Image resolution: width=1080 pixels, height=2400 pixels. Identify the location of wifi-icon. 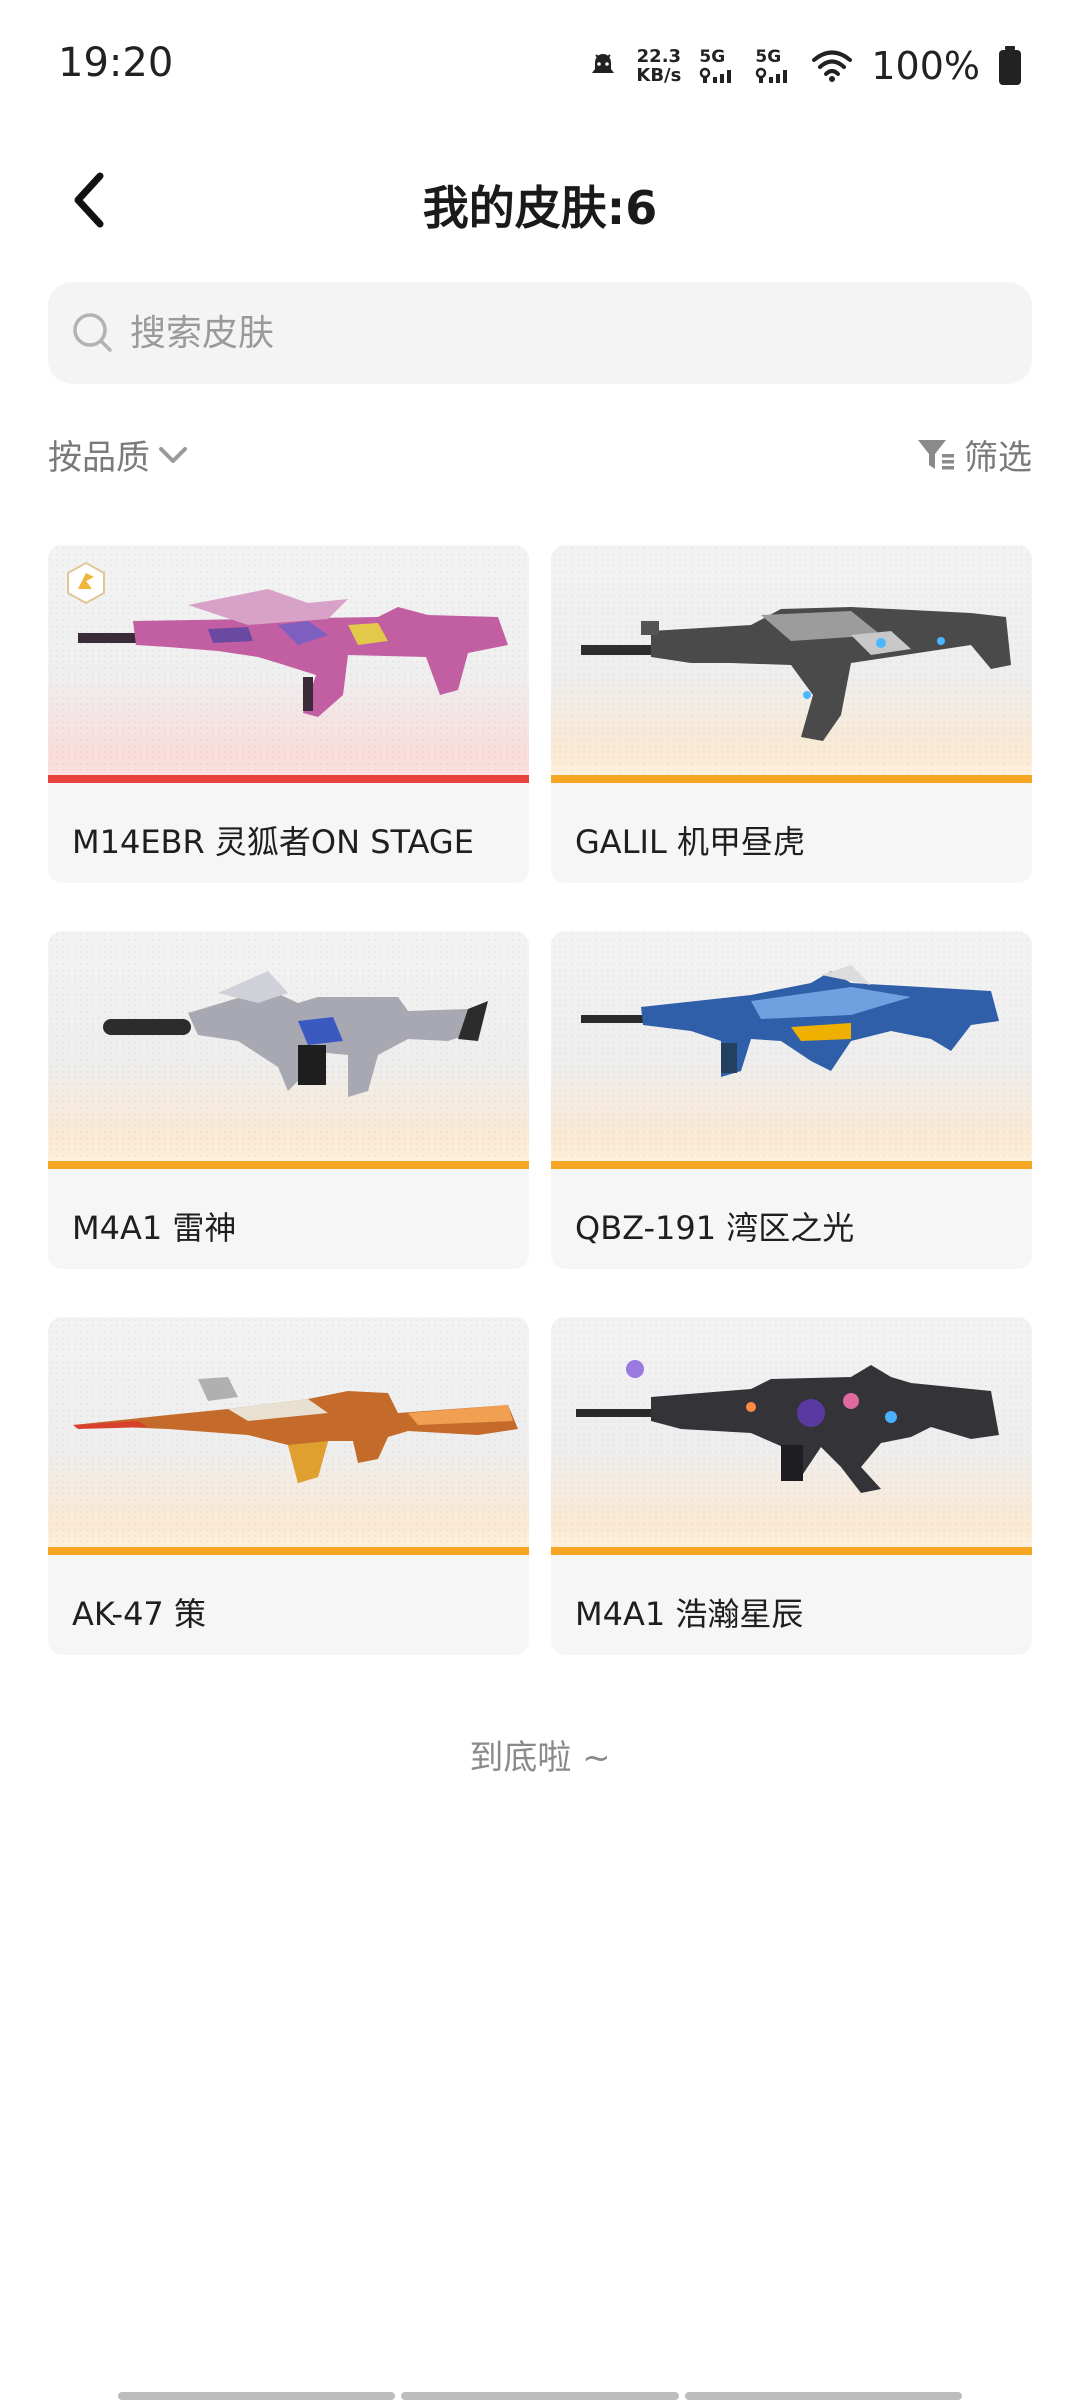
(832, 66).